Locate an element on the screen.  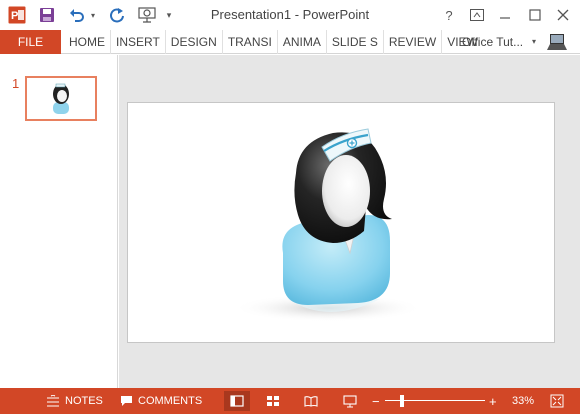
account-dropdown-icon: ▾ is located at coordinates (534, 42).